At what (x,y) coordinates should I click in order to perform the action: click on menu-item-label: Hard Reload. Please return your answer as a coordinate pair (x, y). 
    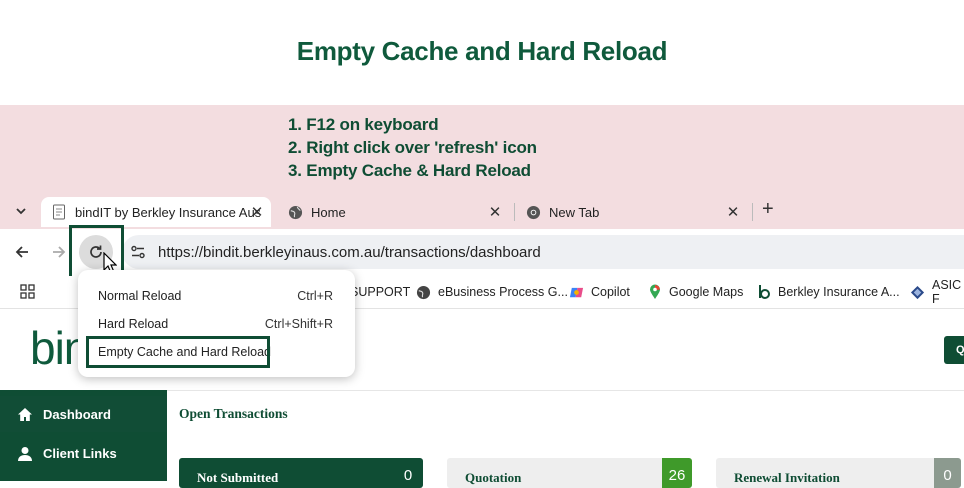
    Looking at the image, I should click on (133, 324).